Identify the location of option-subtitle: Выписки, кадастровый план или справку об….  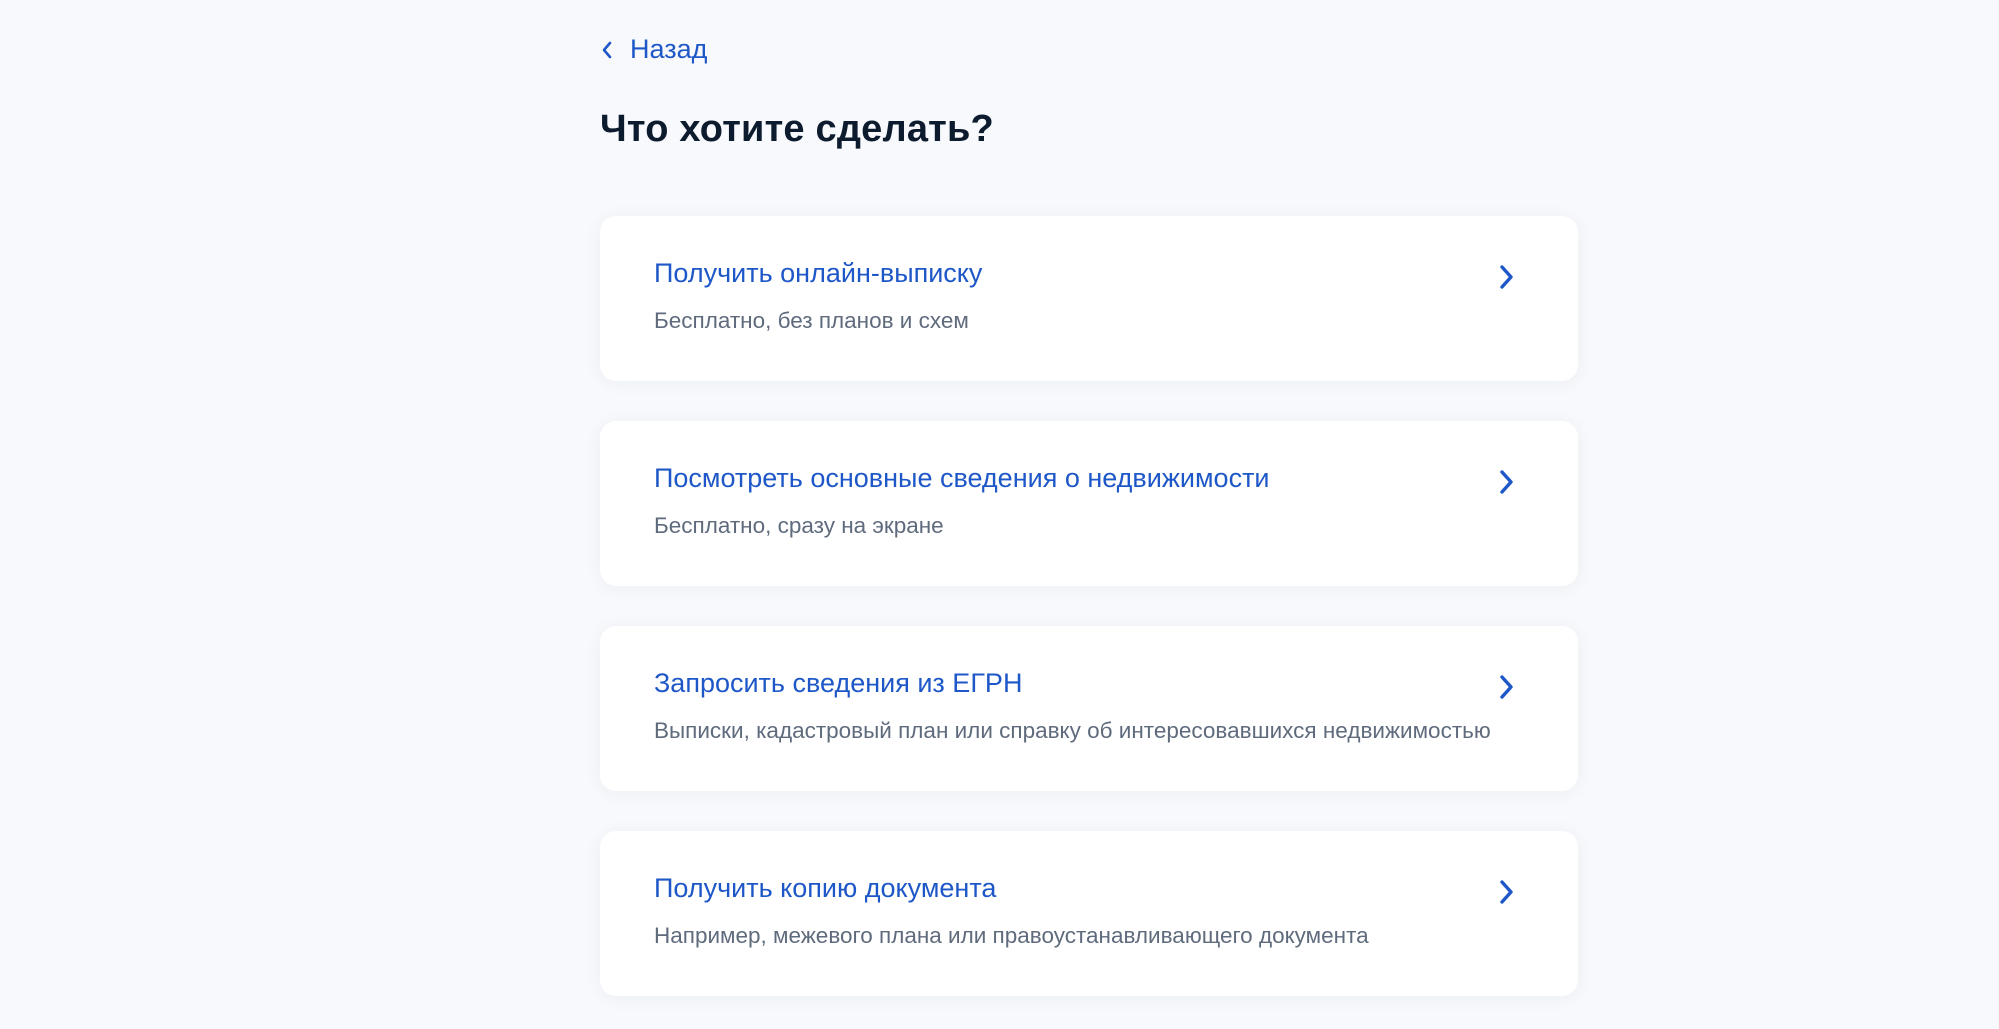
(1072, 730).